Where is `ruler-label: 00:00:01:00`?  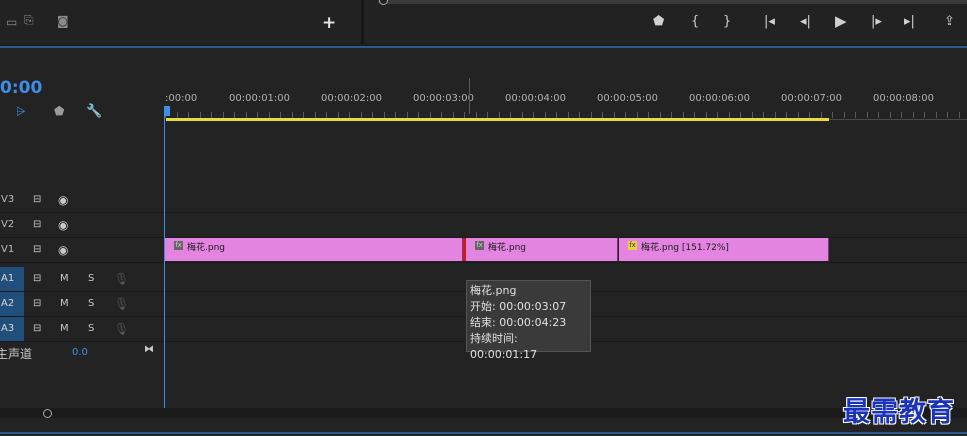
ruler-label: 00:00:01:00 is located at coordinates (260, 98).